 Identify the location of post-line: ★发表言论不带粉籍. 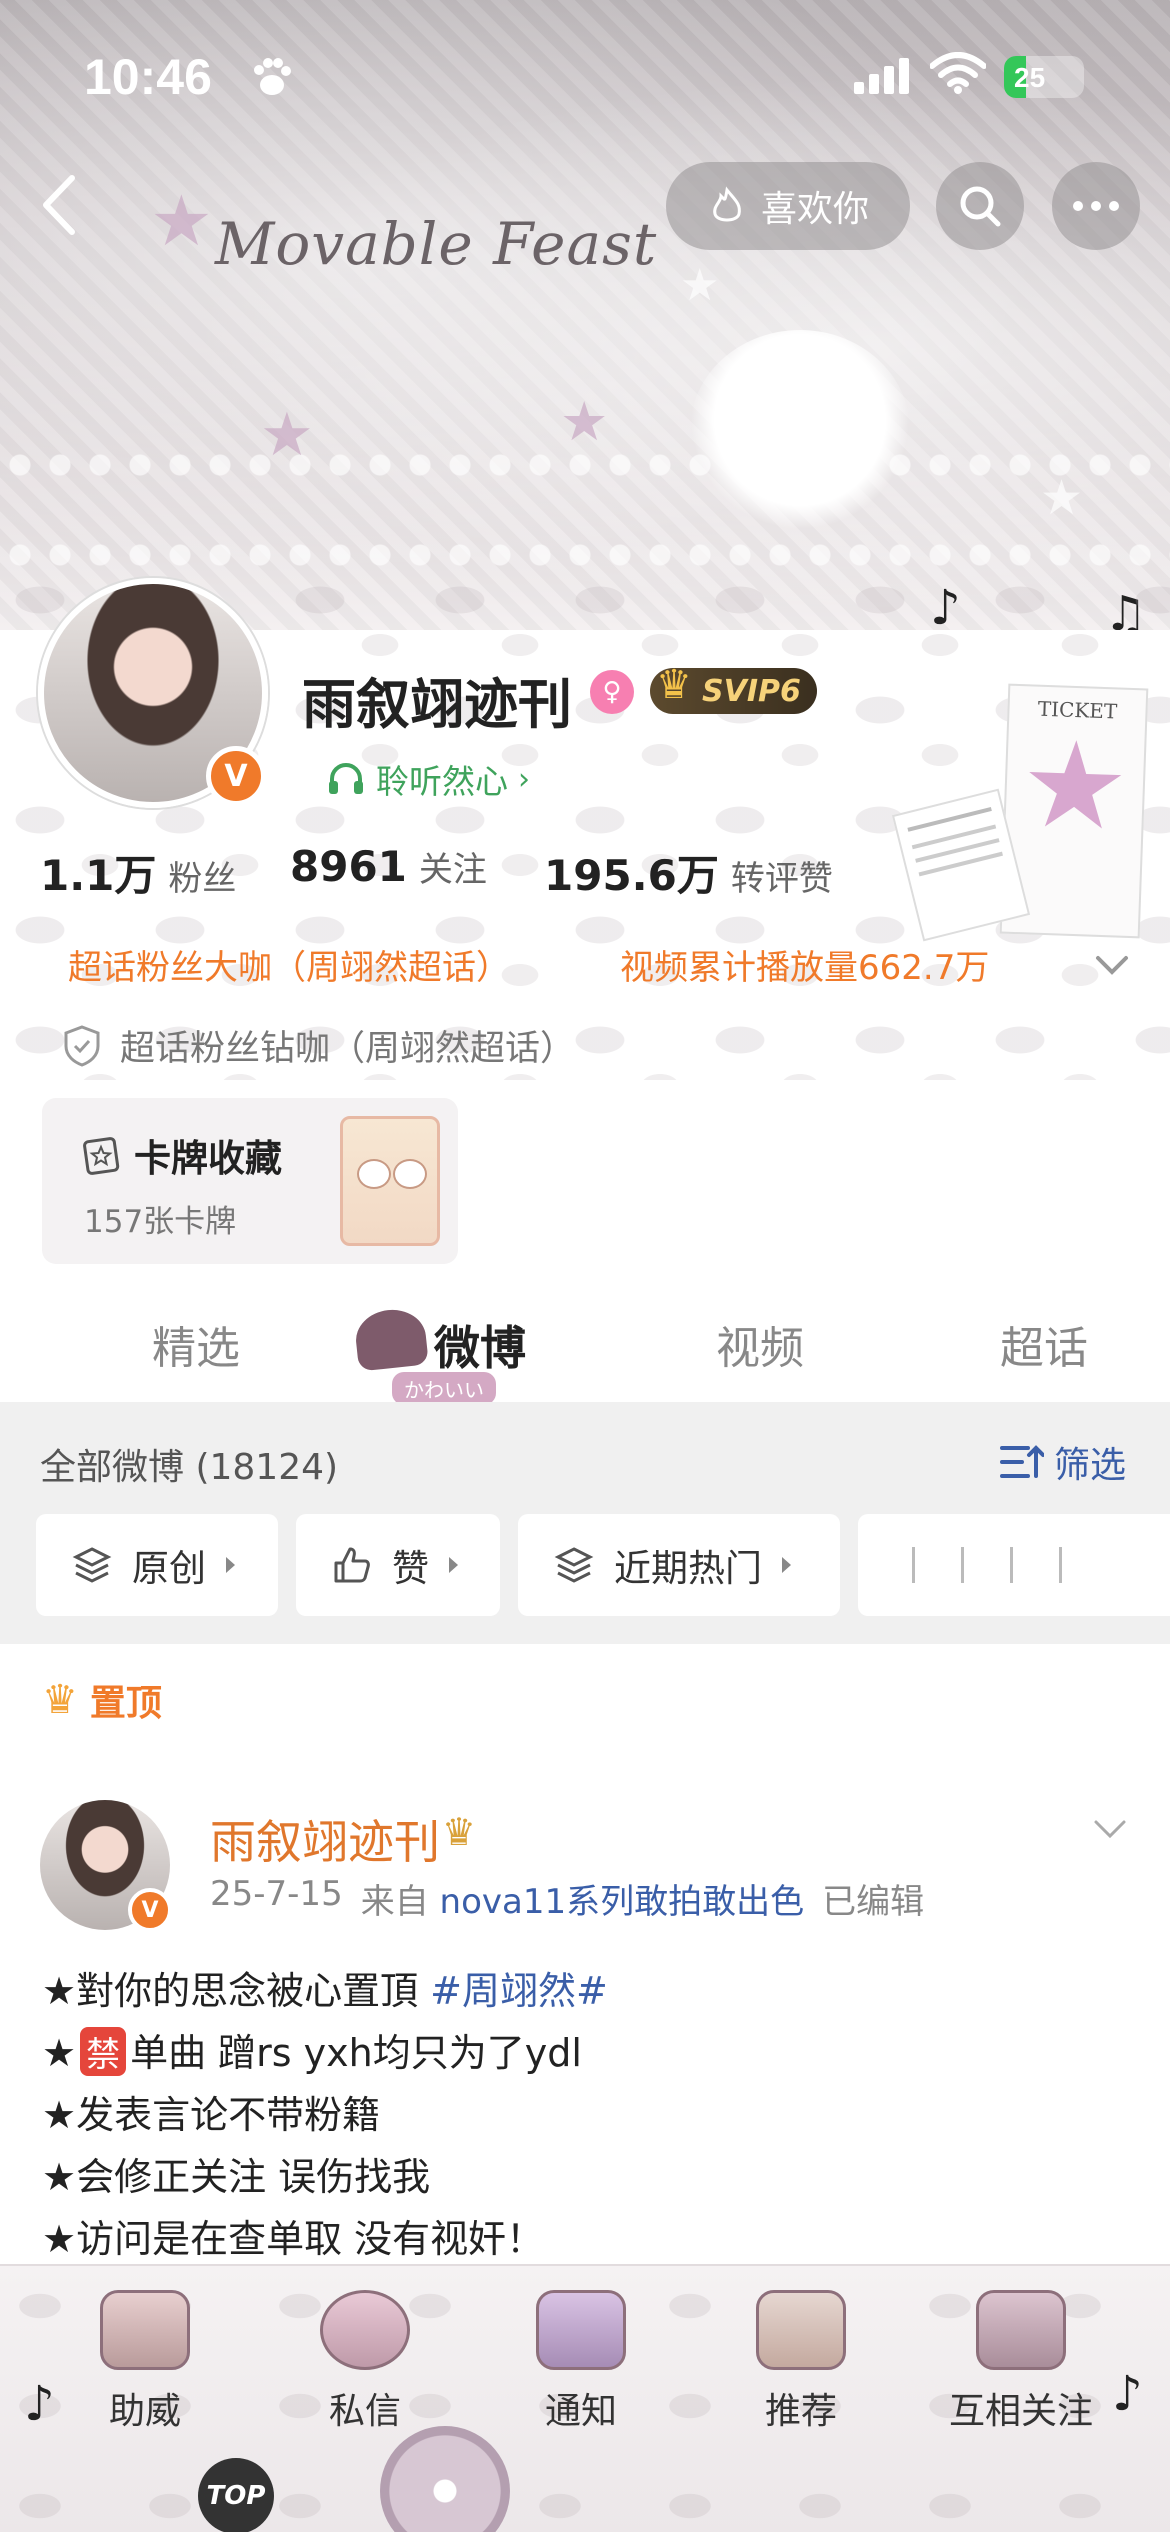
(211, 2115).